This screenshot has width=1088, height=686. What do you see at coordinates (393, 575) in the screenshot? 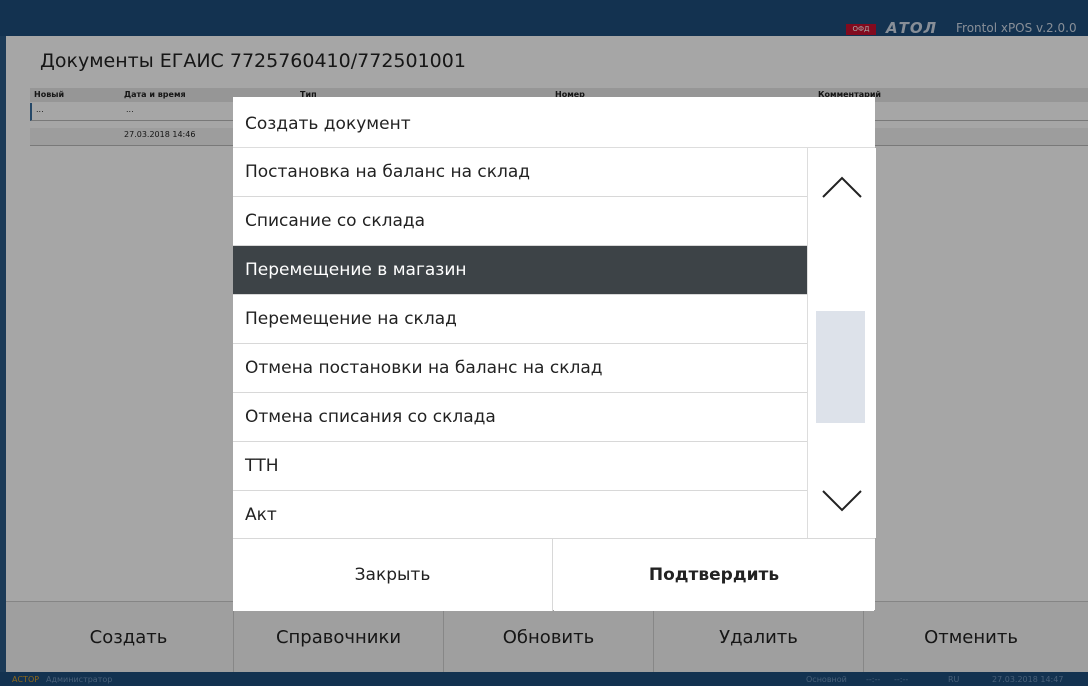
I see `close-button: Закрыть` at bounding box center [393, 575].